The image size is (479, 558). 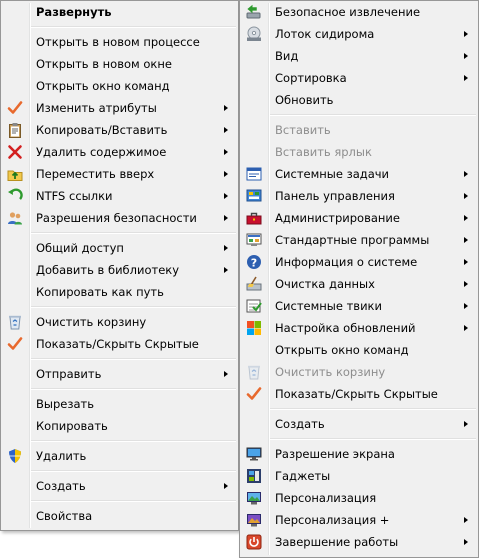 What do you see at coordinates (254, 196) in the screenshot?
I see `control-panel-icon` at bounding box center [254, 196].